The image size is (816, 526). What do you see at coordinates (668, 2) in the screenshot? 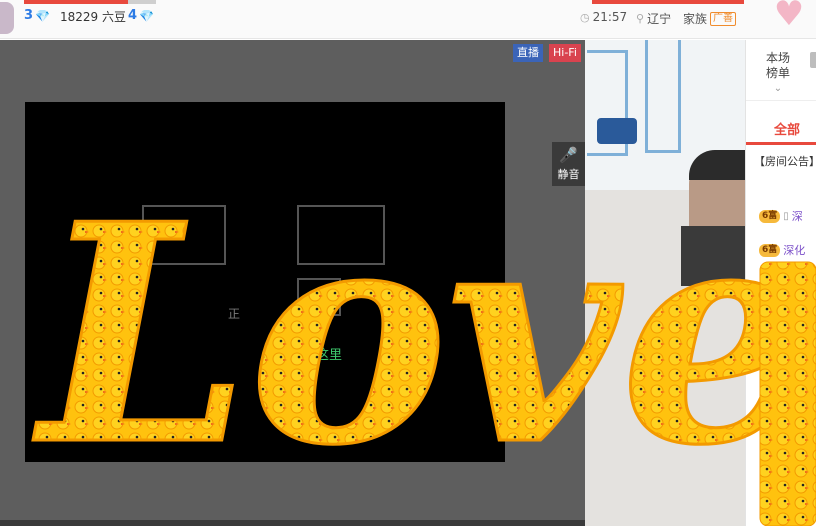
I see `follow-button-edge` at bounding box center [668, 2].